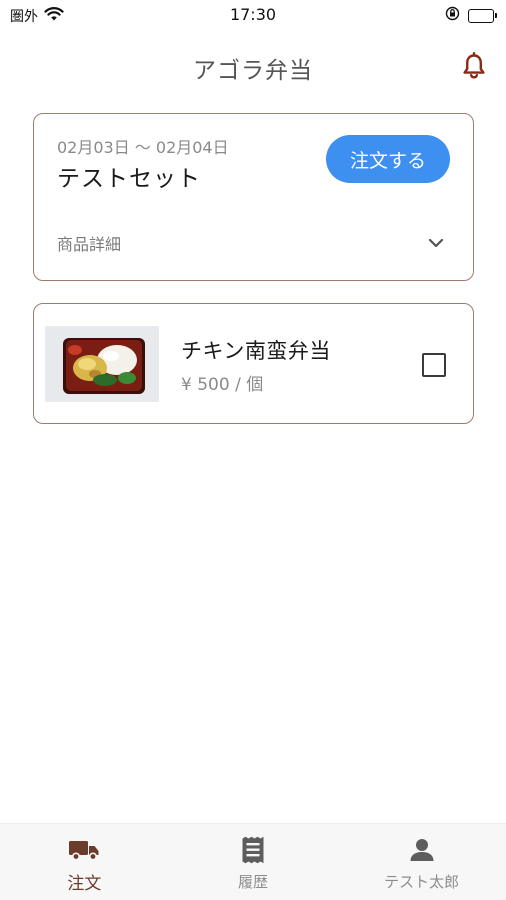 This screenshot has width=506, height=900. I want to click on bell-icon, so click(474, 66).